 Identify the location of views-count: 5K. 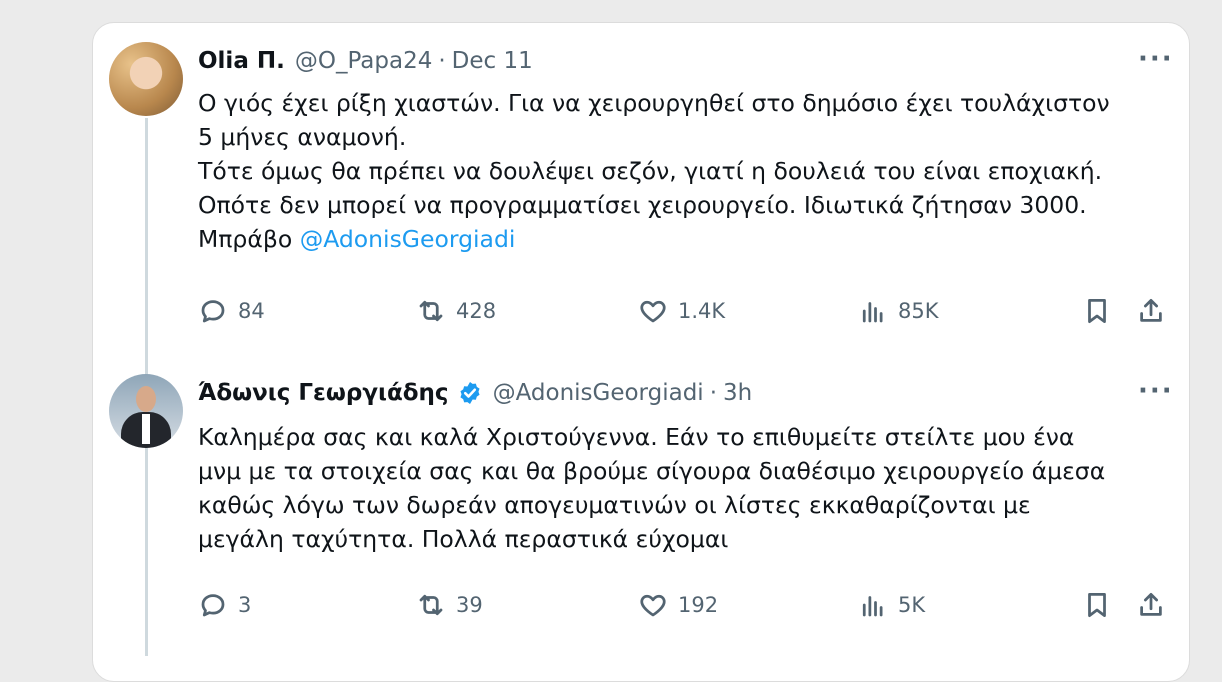
(912, 605).